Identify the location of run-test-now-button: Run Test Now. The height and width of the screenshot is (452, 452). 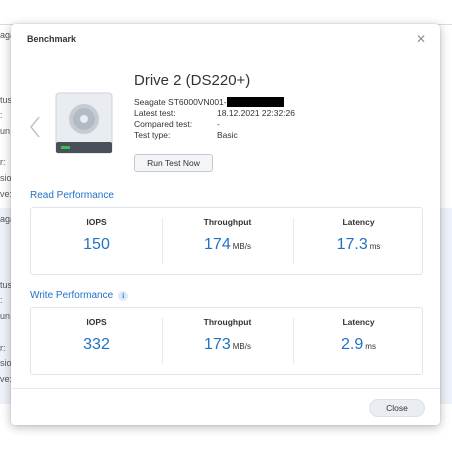
(173, 163).